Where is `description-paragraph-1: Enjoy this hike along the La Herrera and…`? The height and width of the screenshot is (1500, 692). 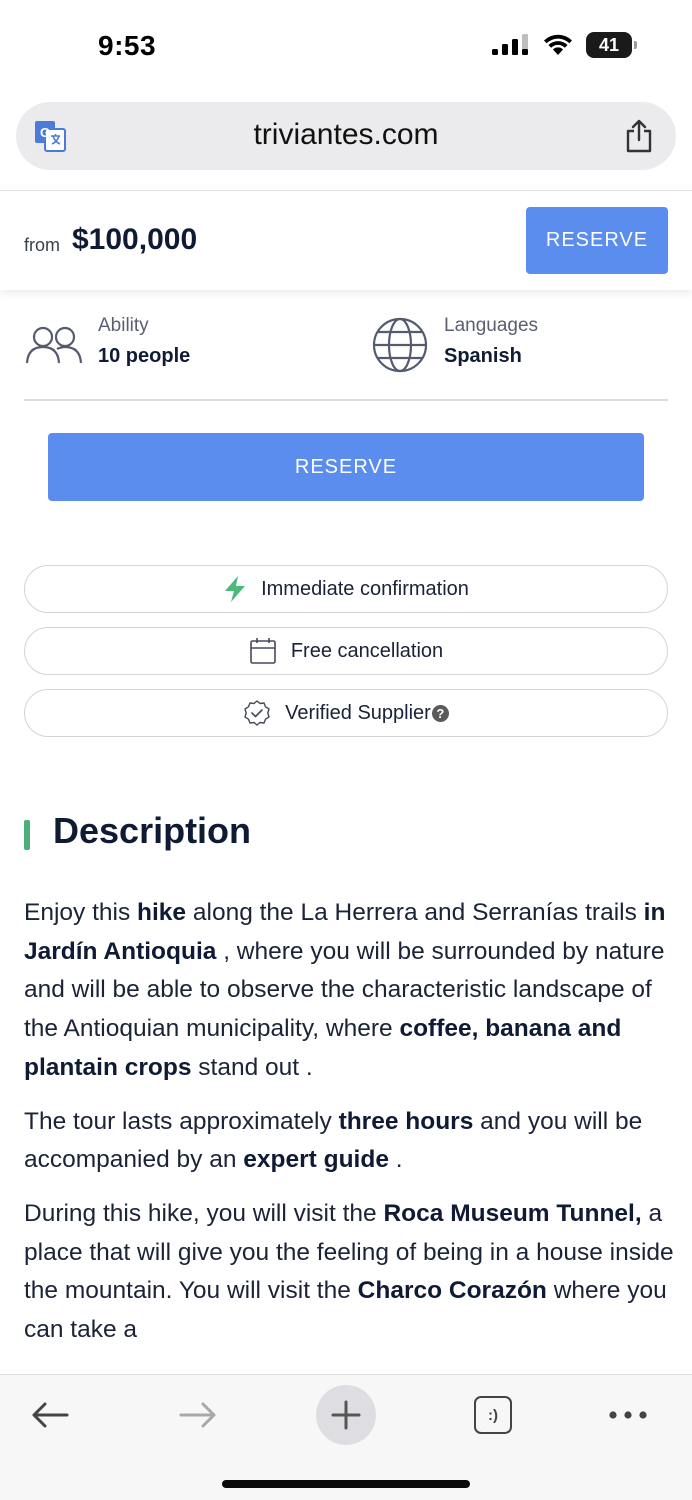
description-paragraph-1: Enjoy this hike along the La Herrera and… is located at coordinates (345, 990).